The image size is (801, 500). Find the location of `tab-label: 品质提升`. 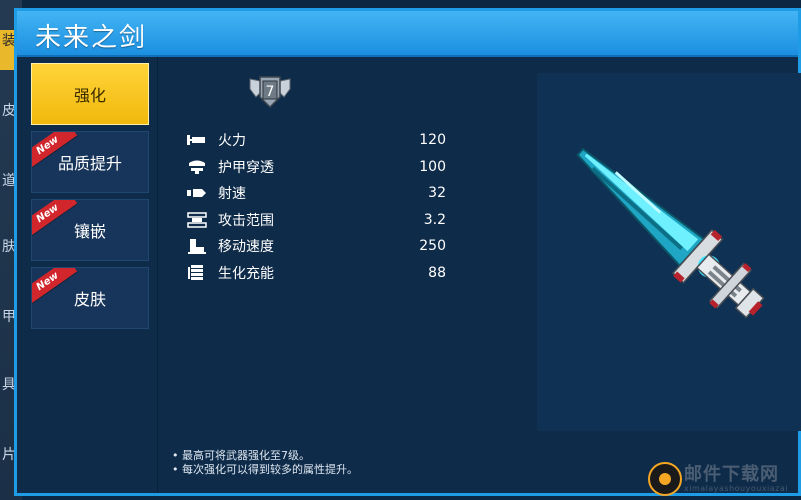

tab-label: 品质提升 is located at coordinates (89, 163).